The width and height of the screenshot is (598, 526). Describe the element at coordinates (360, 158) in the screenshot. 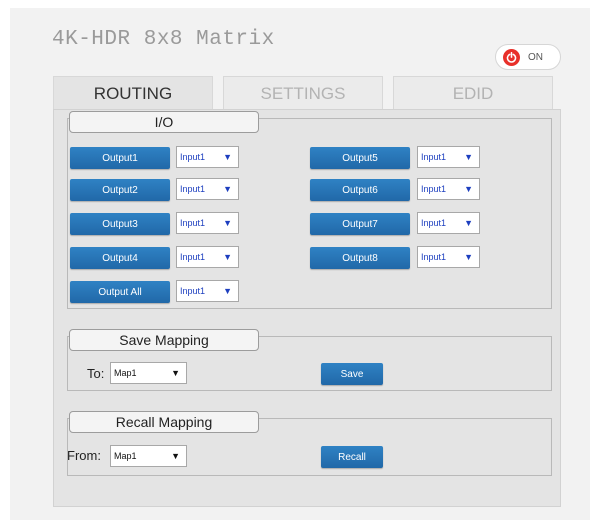

I see `output5-button: Output5` at that location.